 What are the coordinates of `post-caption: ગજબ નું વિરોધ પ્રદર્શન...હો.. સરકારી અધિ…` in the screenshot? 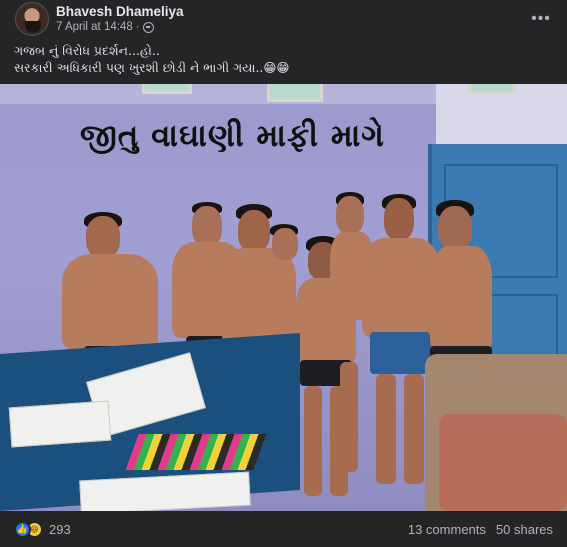 It's located at (284, 59).